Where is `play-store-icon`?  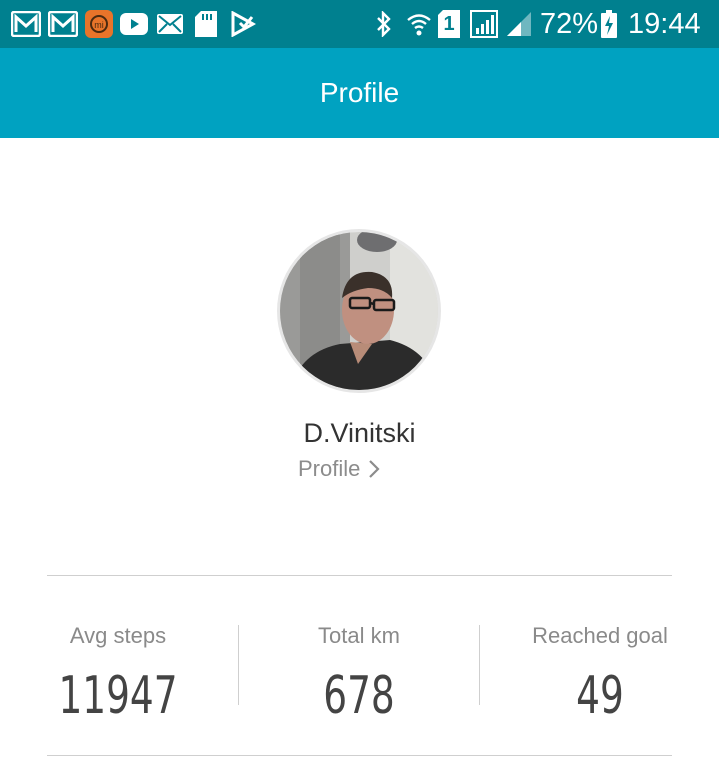
play-store-icon is located at coordinates (243, 24).